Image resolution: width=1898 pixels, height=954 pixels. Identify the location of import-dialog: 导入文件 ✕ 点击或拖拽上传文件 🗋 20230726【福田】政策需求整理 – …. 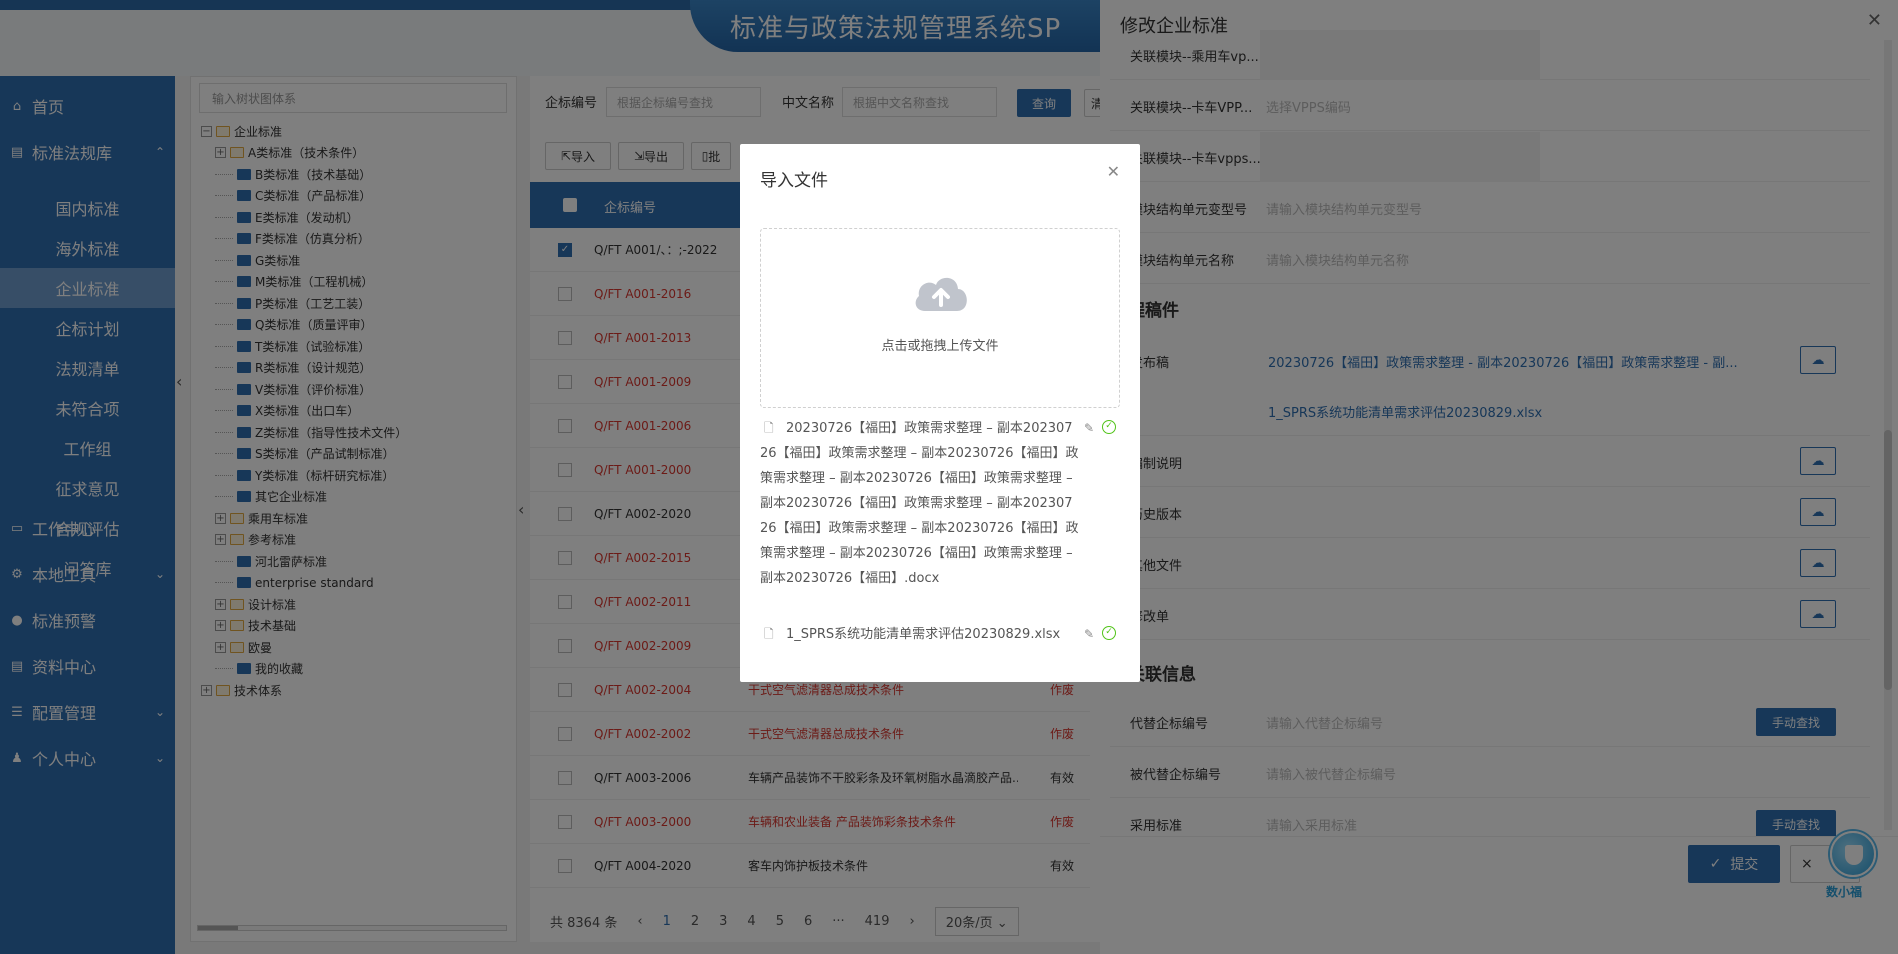
(940, 413).